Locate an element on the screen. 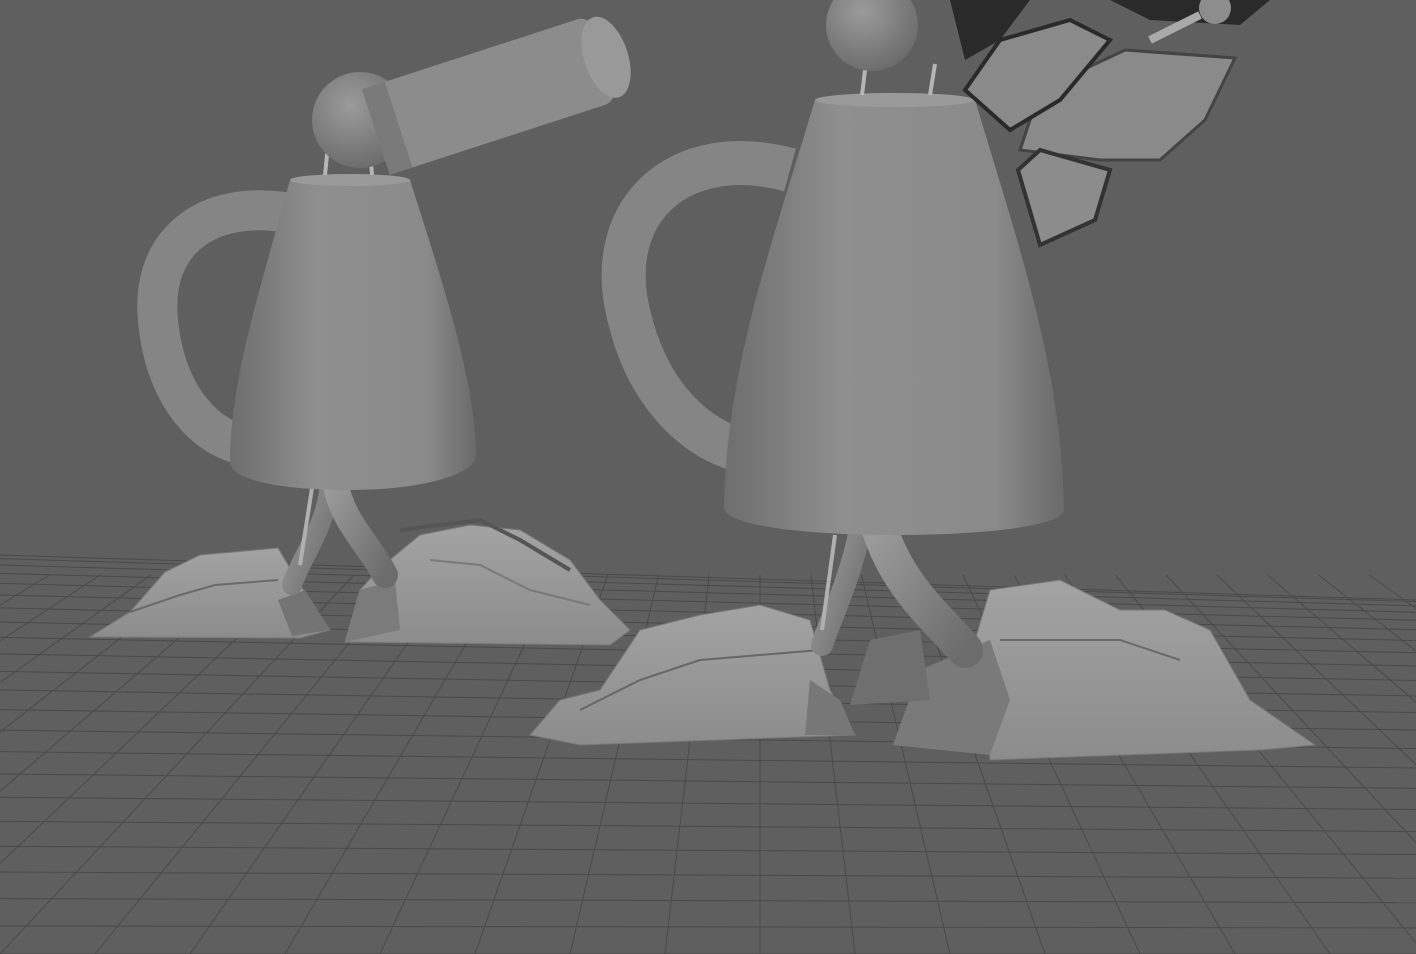  rod is located at coordinates (932, 79).